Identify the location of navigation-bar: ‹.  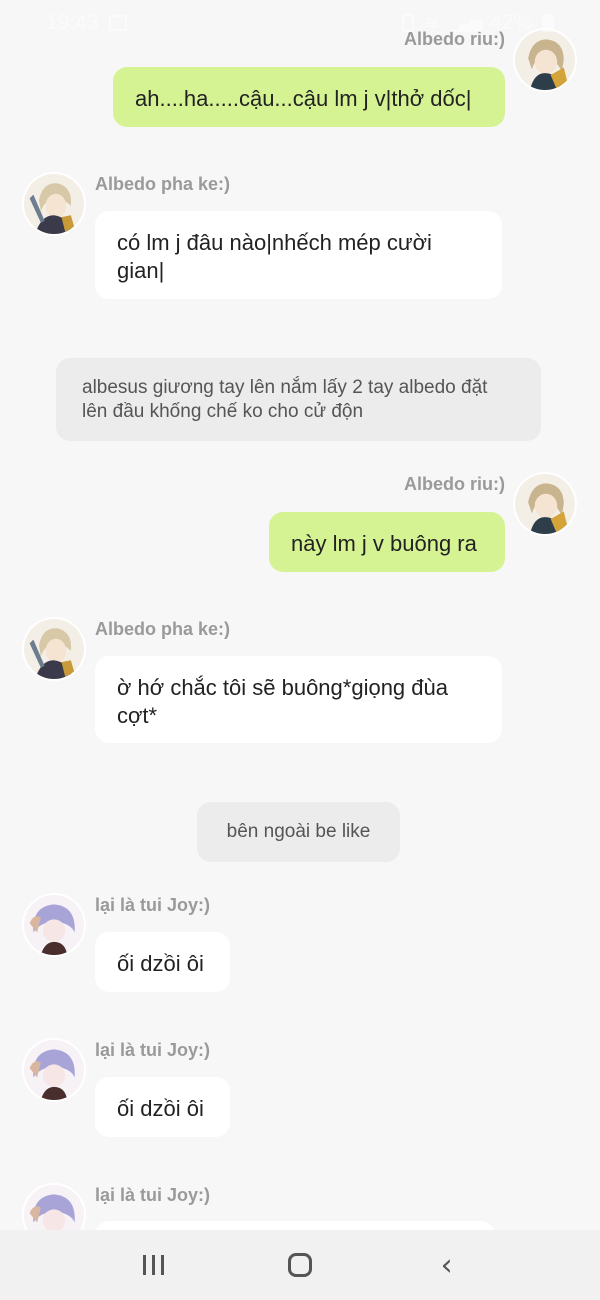
(300, 1265).